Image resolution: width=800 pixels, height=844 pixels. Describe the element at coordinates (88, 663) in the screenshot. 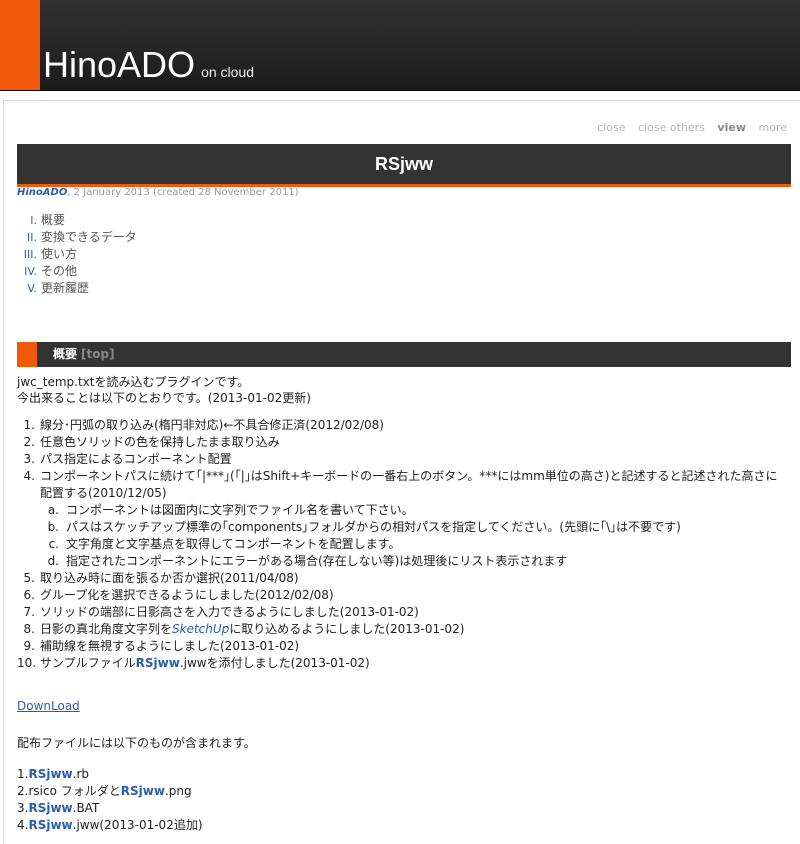

I see `item-text-pre: サンプルファイル` at that location.